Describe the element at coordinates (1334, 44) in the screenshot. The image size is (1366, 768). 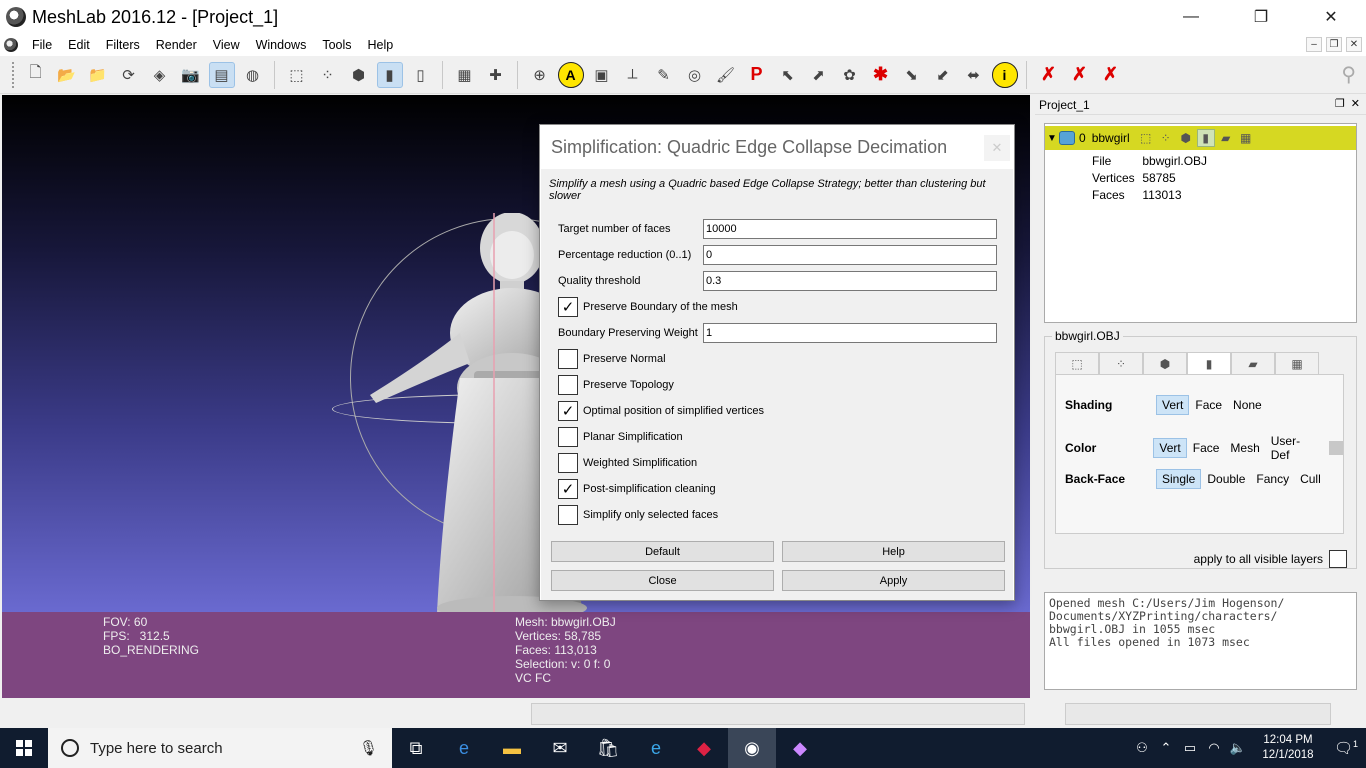
I see `mdi-restore-button: ❐` at that location.